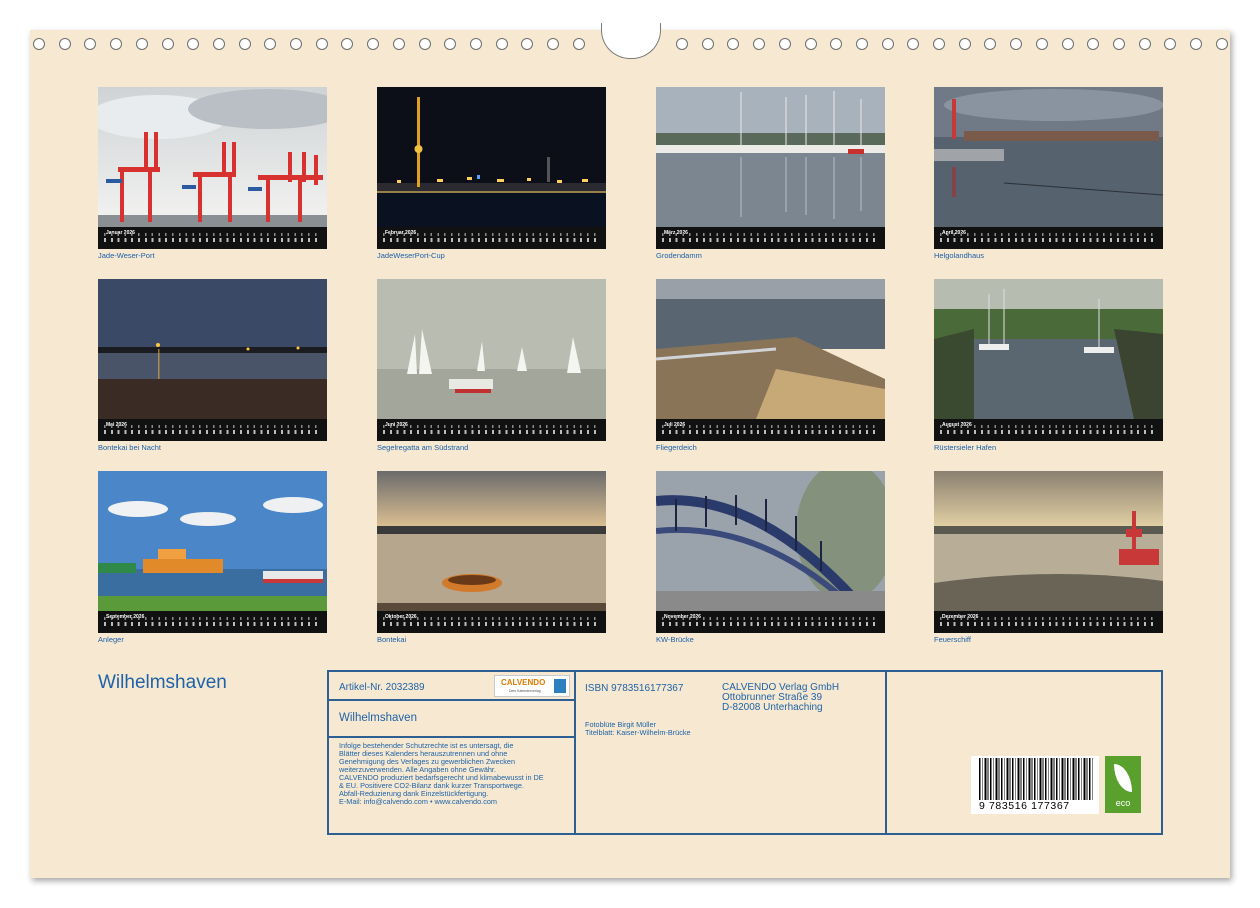  What do you see at coordinates (770, 541) in the screenshot?
I see `photo-kw-bruecke` at bounding box center [770, 541].